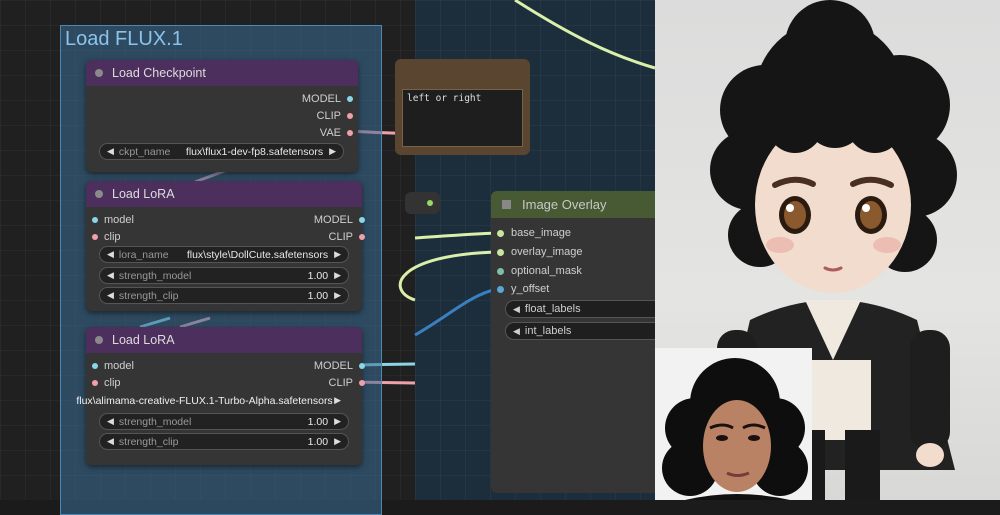 The width and height of the screenshot is (1000, 515). Describe the element at coordinates (350, 133) in the screenshot. I see `vae-socket-icon` at that location.